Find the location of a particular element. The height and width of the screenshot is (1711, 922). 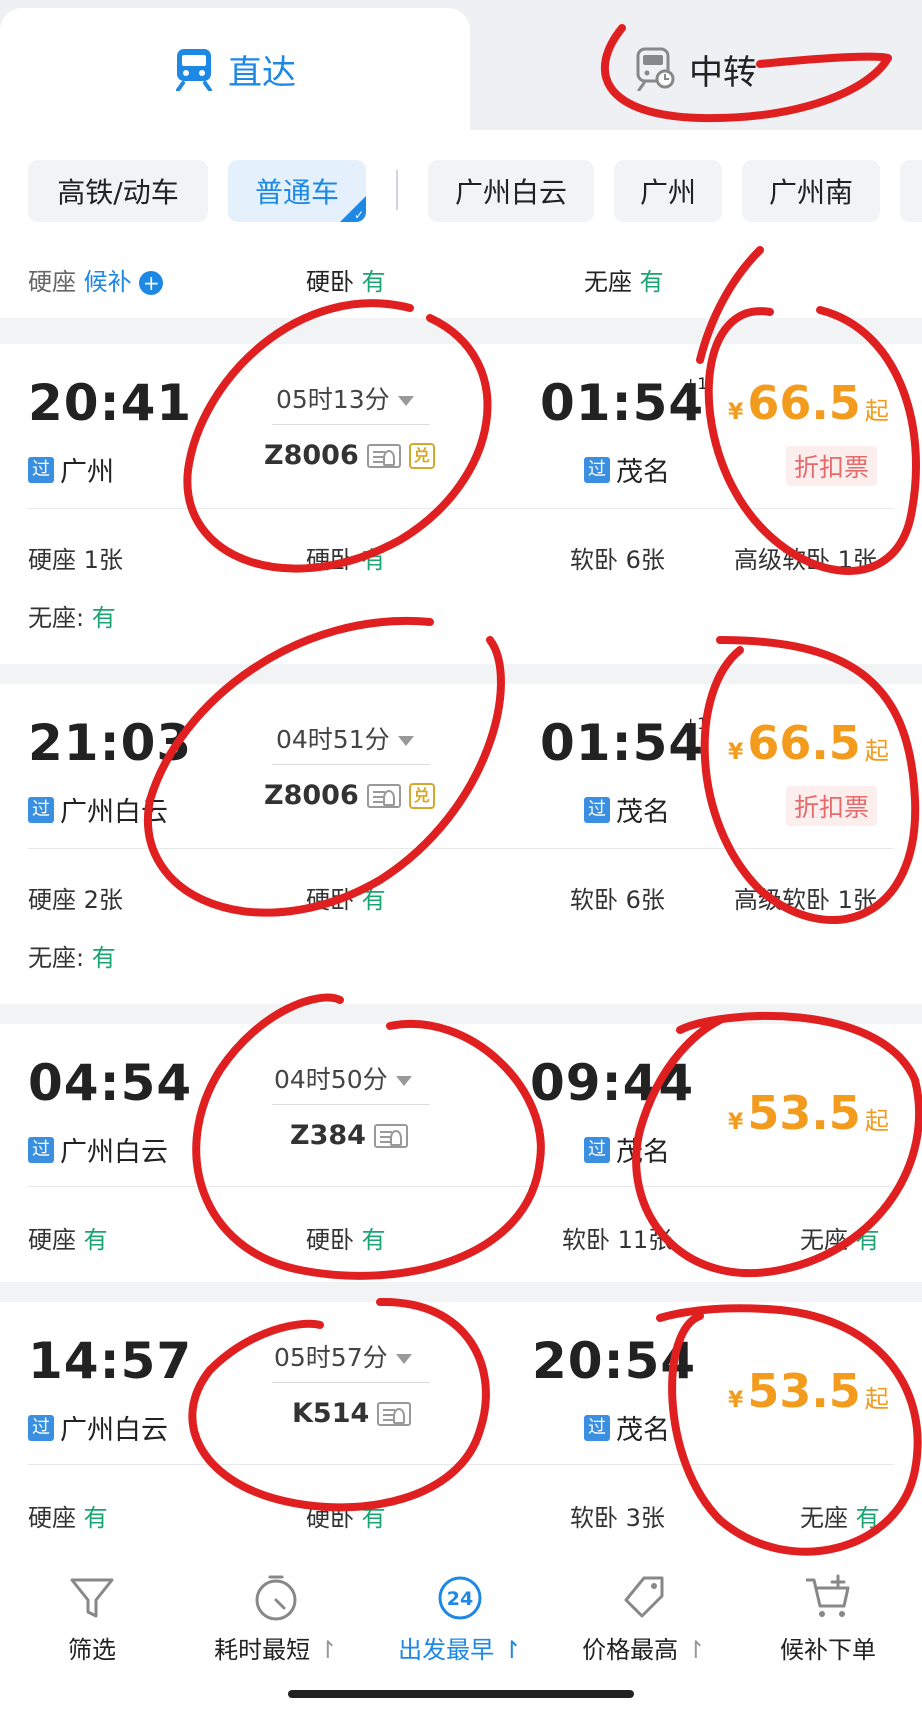

nav-shortest-duration-text: 耗时最短 is located at coordinates (262, 1650).